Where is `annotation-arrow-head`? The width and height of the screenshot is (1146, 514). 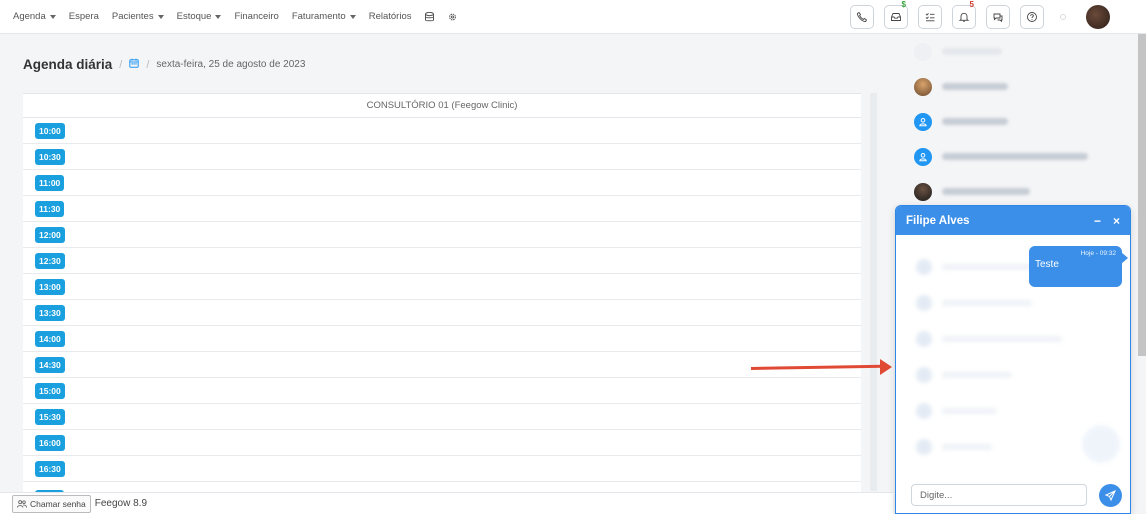
annotation-arrow-head is located at coordinates (886, 367).